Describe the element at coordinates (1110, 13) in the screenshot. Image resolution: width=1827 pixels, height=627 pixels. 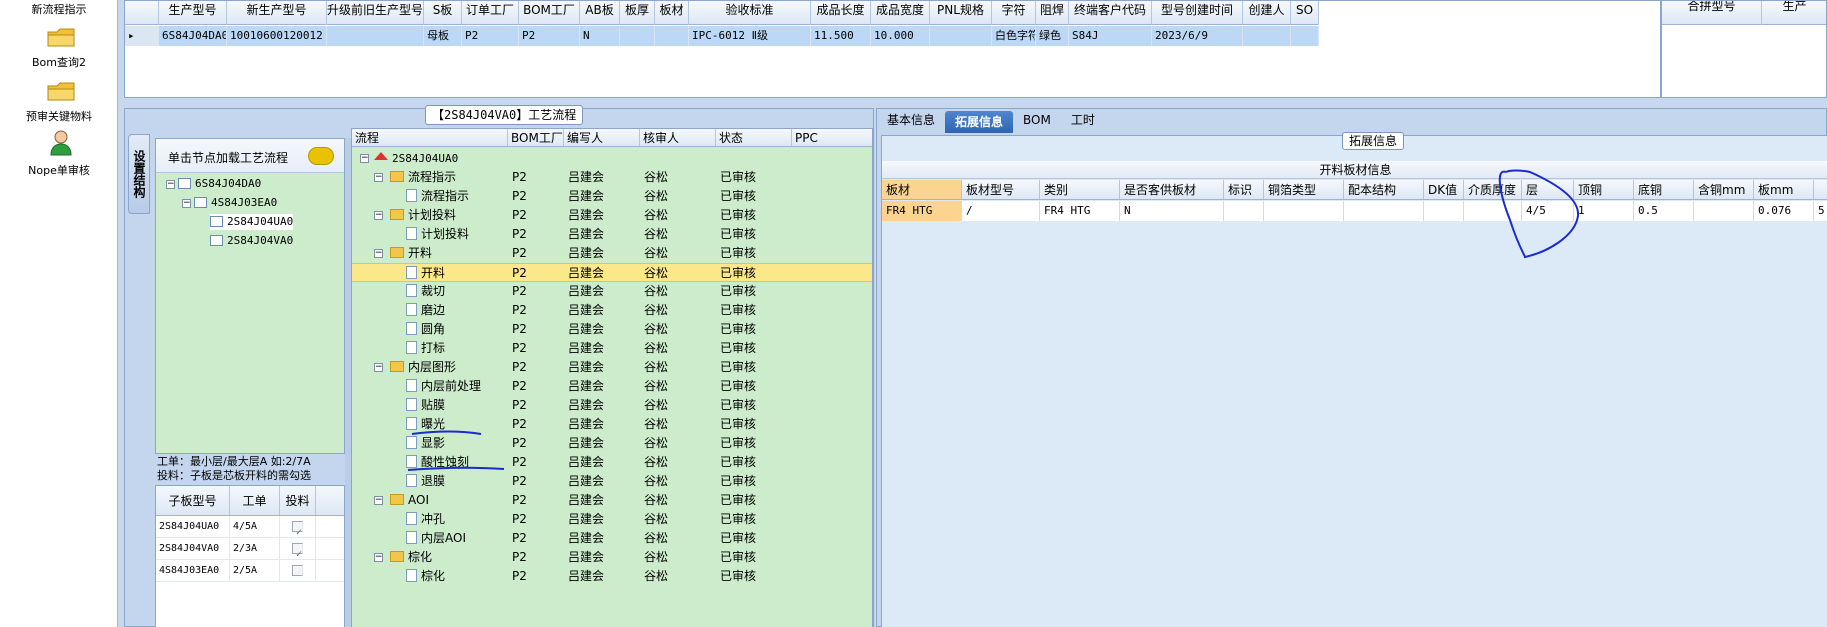
I see `column-header: 终端客户代码` at that location.